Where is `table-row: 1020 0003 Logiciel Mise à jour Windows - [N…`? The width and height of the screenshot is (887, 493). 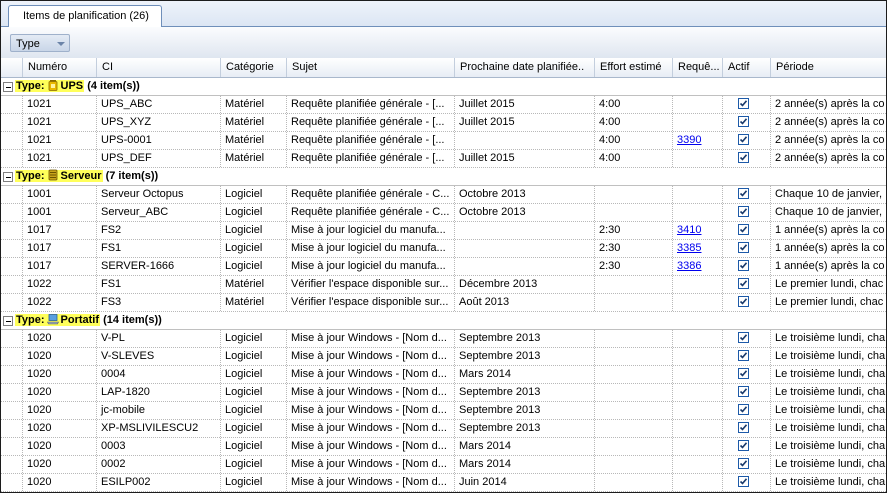 table-row: 1020 0003 Logiciel Mise à jour Windows - [N… is located at coordinates (443, 447).